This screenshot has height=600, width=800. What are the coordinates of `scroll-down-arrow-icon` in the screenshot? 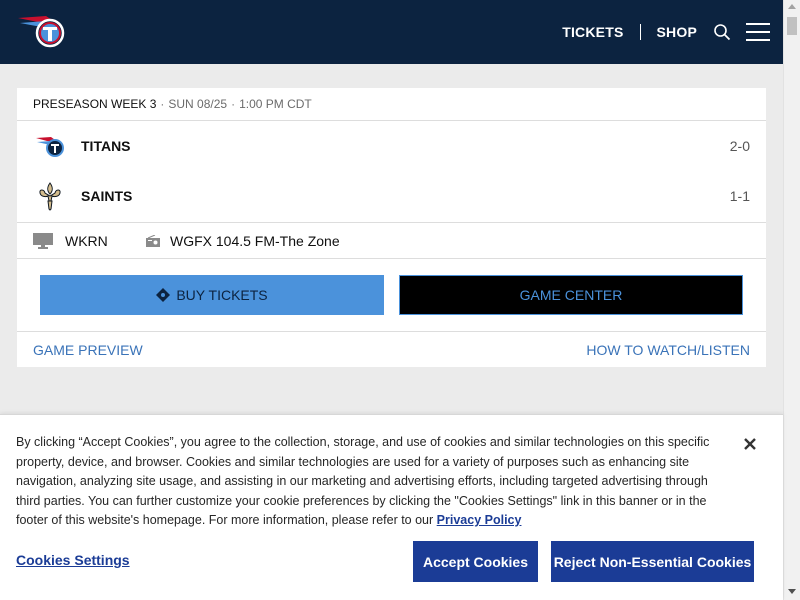 It's located at (792, 591).